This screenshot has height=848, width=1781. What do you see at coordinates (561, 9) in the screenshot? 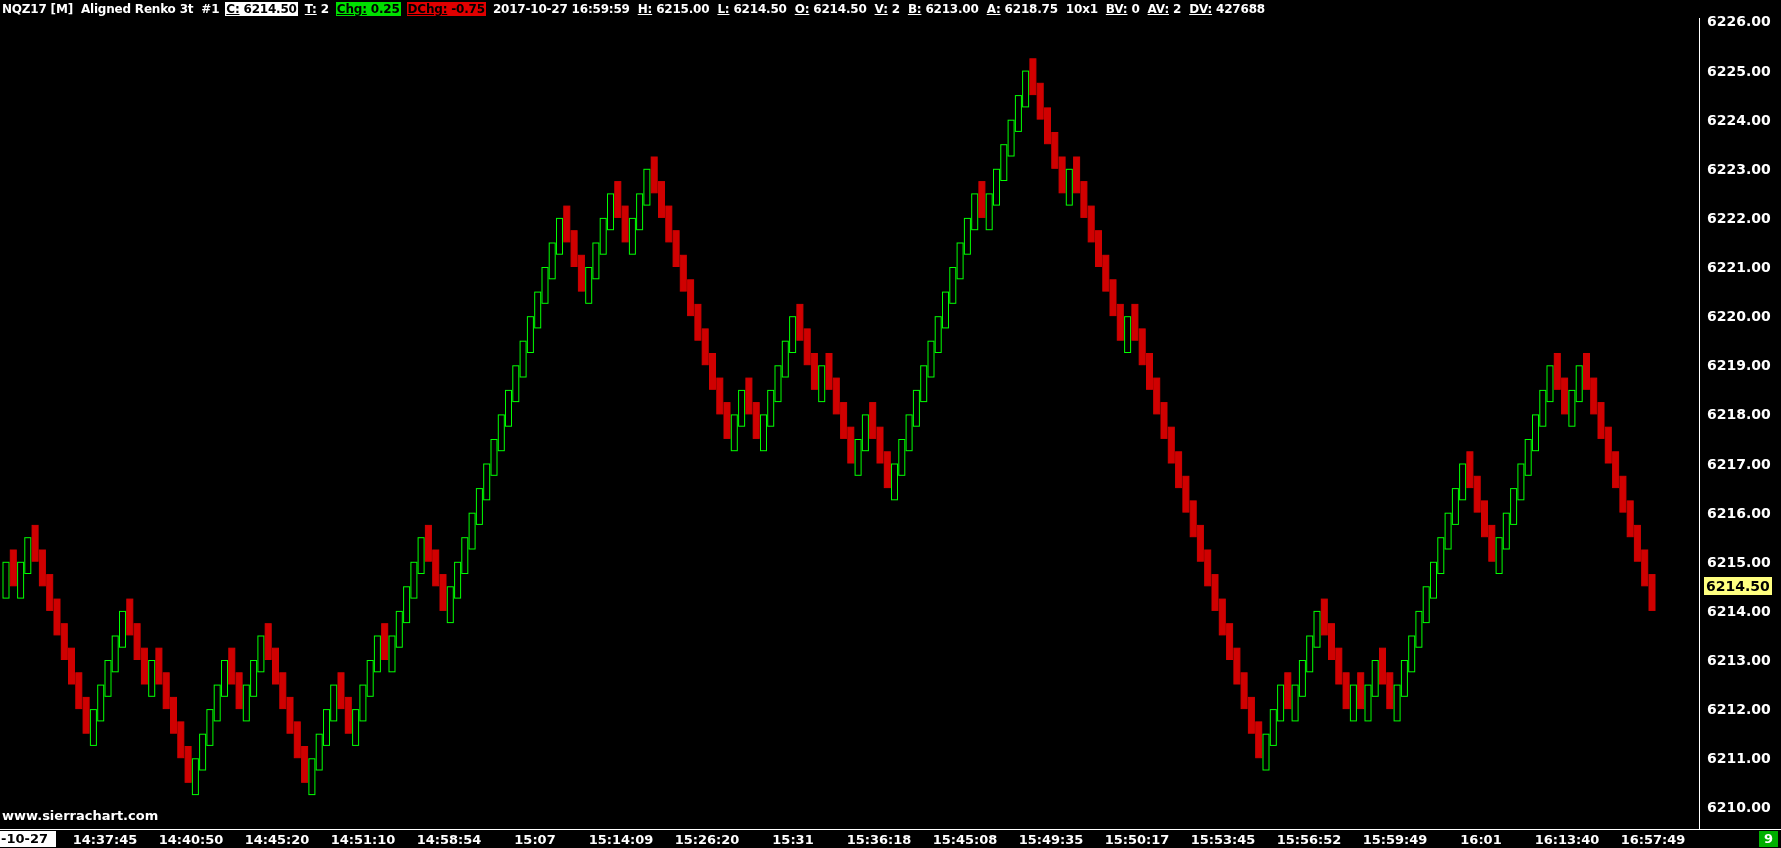
I see `header-field: 2017-10-27 16:59:59` at bounding box center [561, 9].